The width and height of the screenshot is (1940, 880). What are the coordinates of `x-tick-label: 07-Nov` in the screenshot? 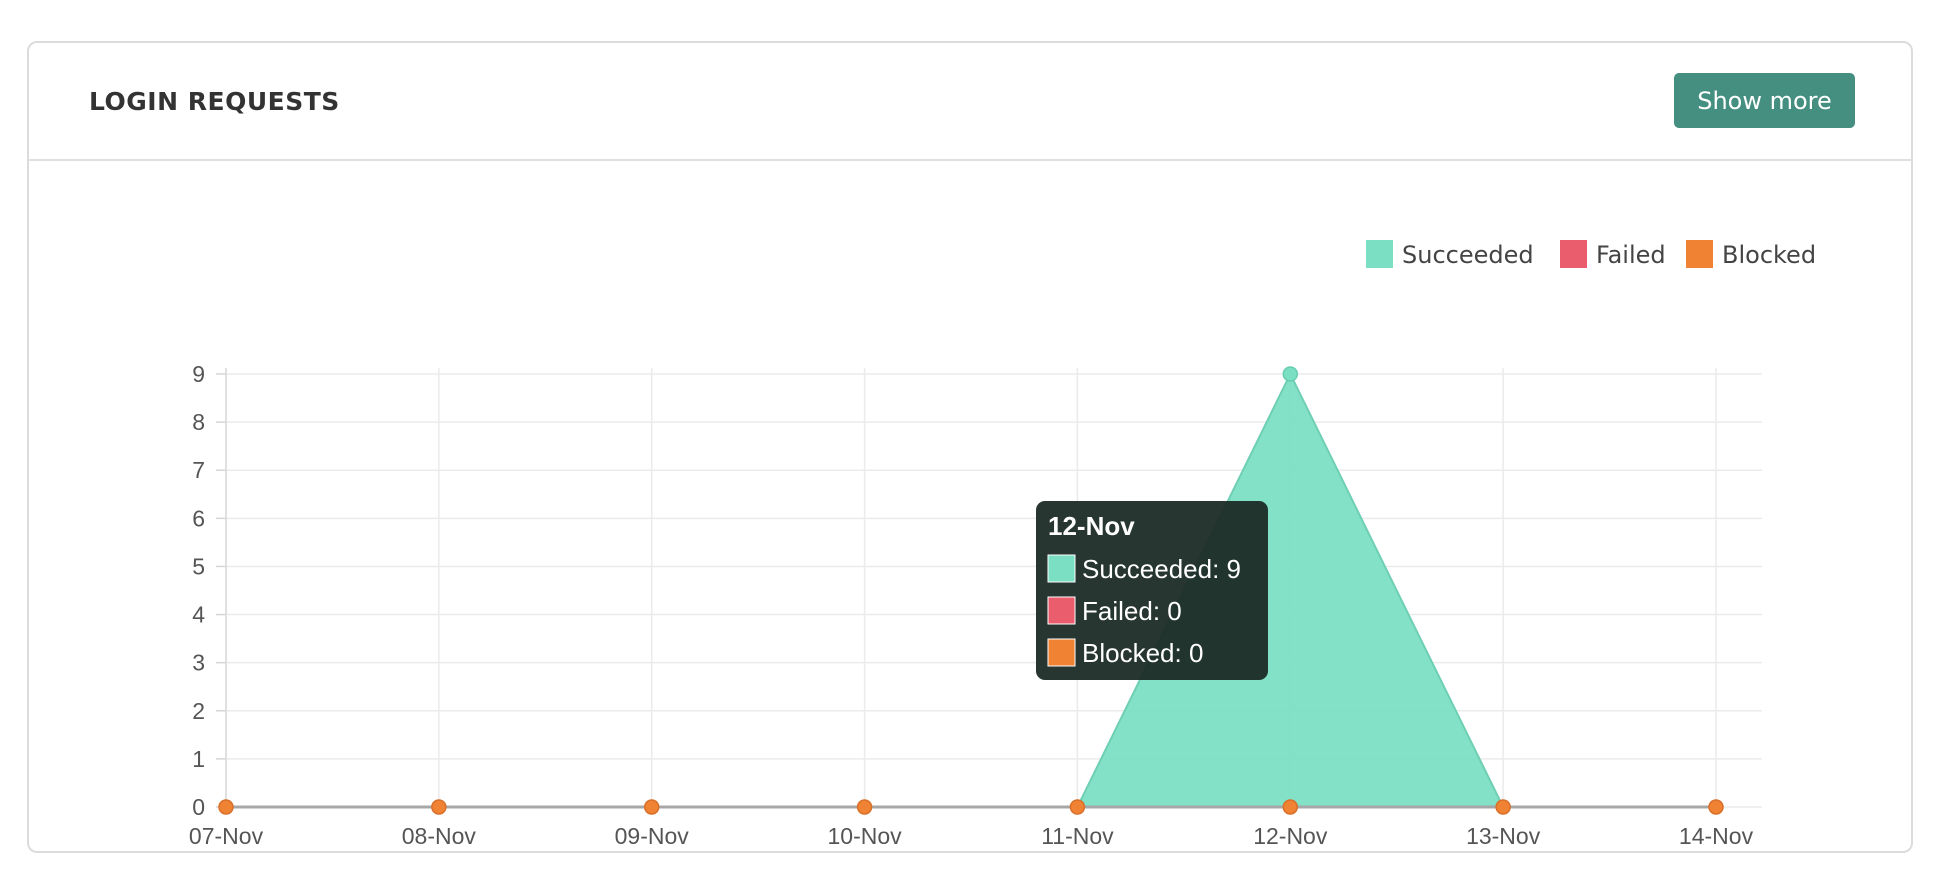 It's located at (226, 836).